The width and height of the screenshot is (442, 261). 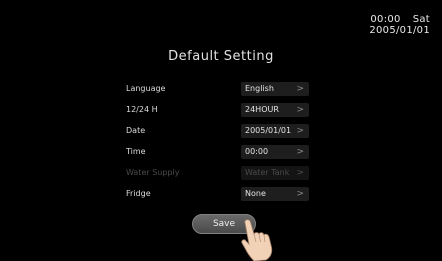 I want to click on hour-format-select: 24HOUR >, so click(x=275, y=110).